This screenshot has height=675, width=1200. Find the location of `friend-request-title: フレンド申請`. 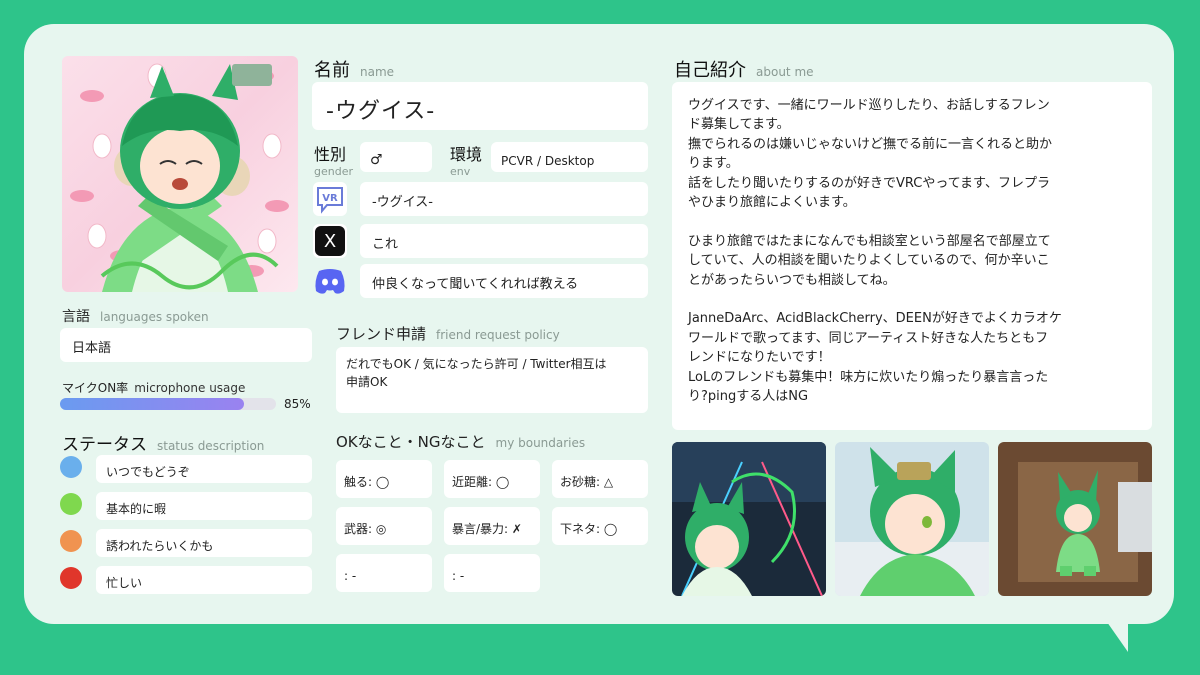

friend-request-title: フレンド申請 is located at coordinates (381, 334).